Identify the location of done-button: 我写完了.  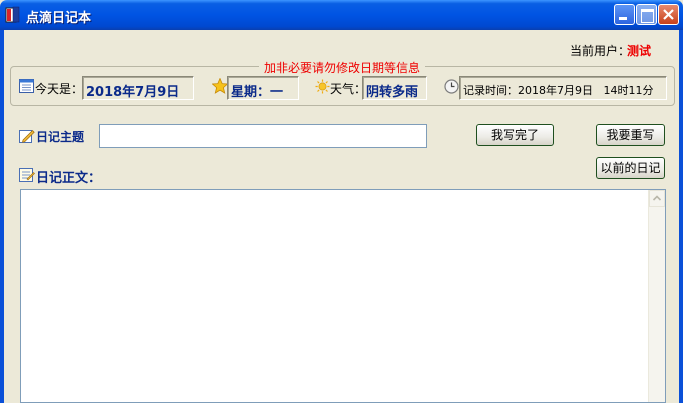
(515, 135).